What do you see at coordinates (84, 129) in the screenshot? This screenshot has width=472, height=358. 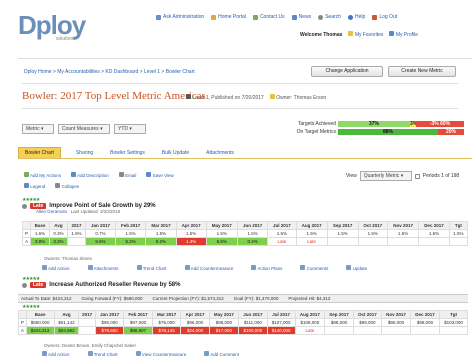 I see `count-measures-select: Count Measures ▾` at bounding box center [84, 129].